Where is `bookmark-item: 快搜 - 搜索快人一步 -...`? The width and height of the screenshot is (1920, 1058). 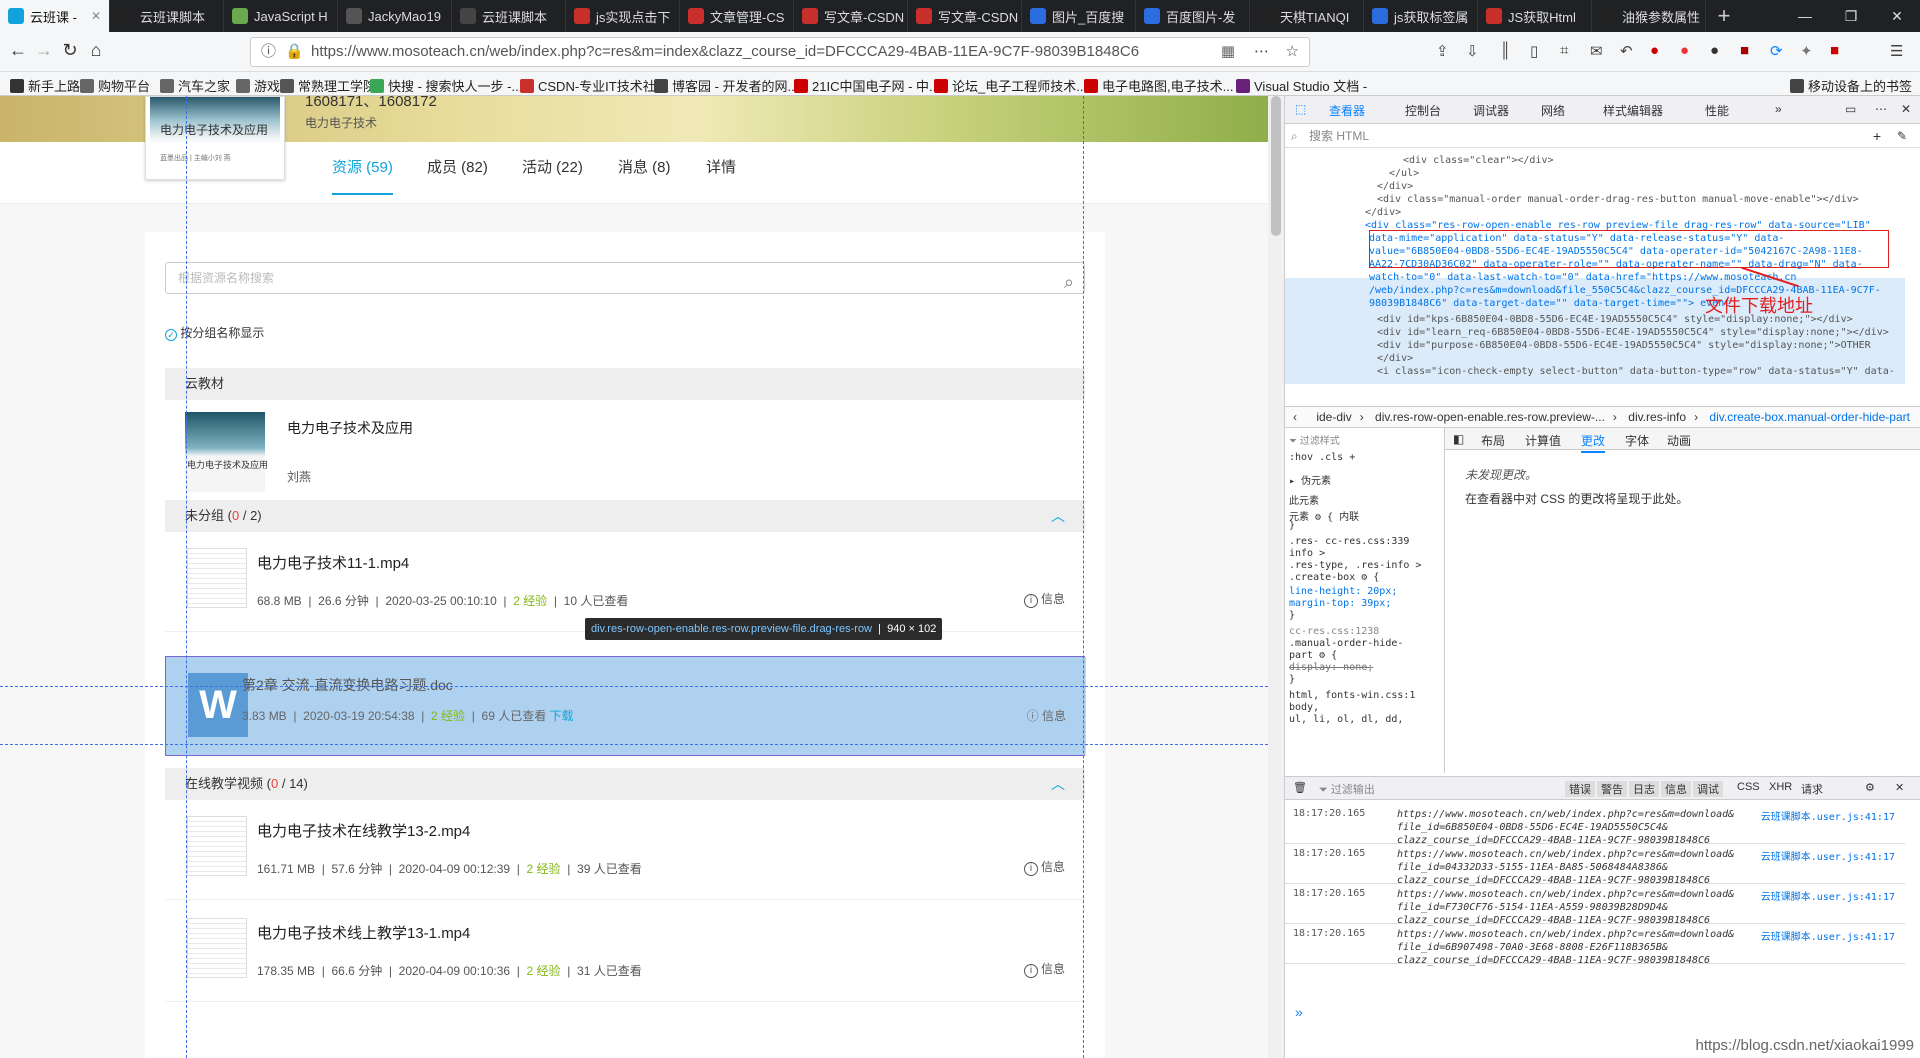 bookmark-item: 快搜 - 搜索快人一步 -... is located at coordinates (446, 85).